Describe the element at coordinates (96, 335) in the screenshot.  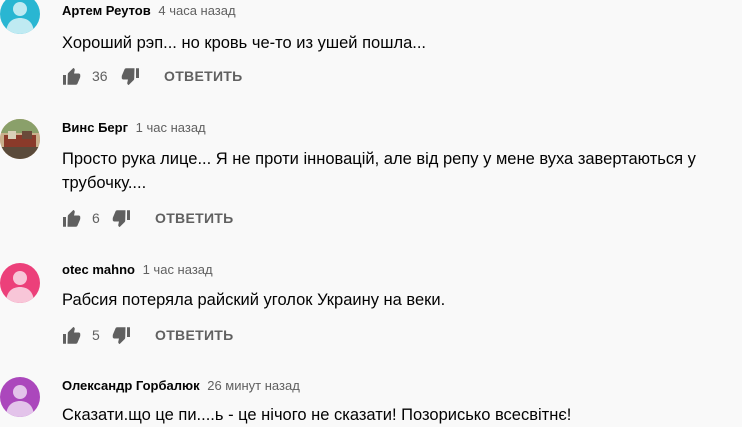
I see `like-count: 5` at that location.